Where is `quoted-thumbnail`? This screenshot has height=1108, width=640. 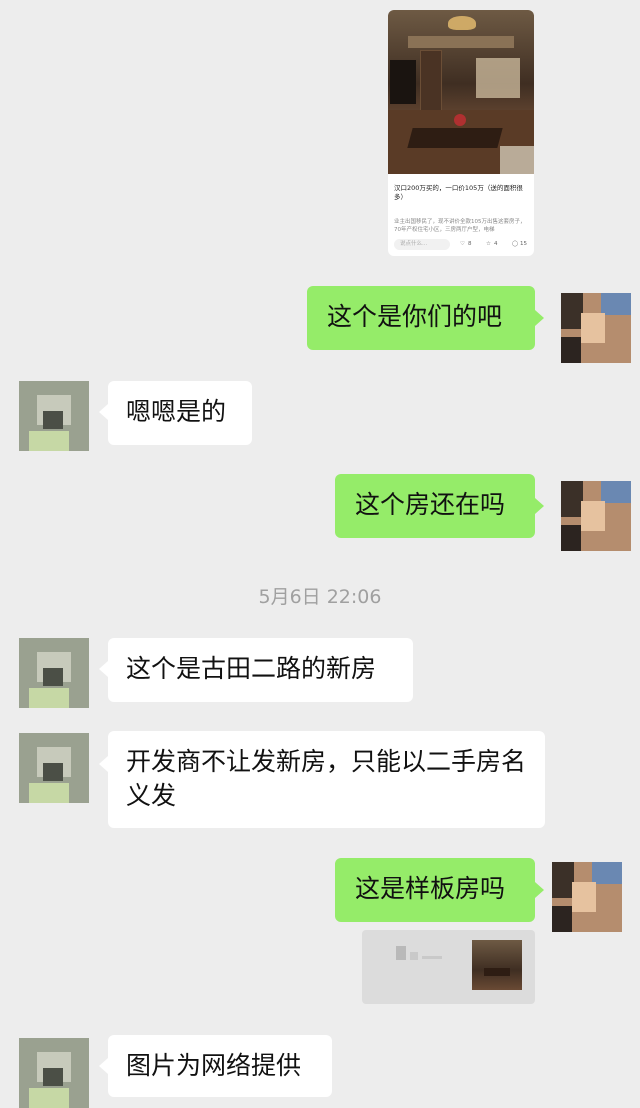
quoted-thumbnail is located at coordinates (497, 965).